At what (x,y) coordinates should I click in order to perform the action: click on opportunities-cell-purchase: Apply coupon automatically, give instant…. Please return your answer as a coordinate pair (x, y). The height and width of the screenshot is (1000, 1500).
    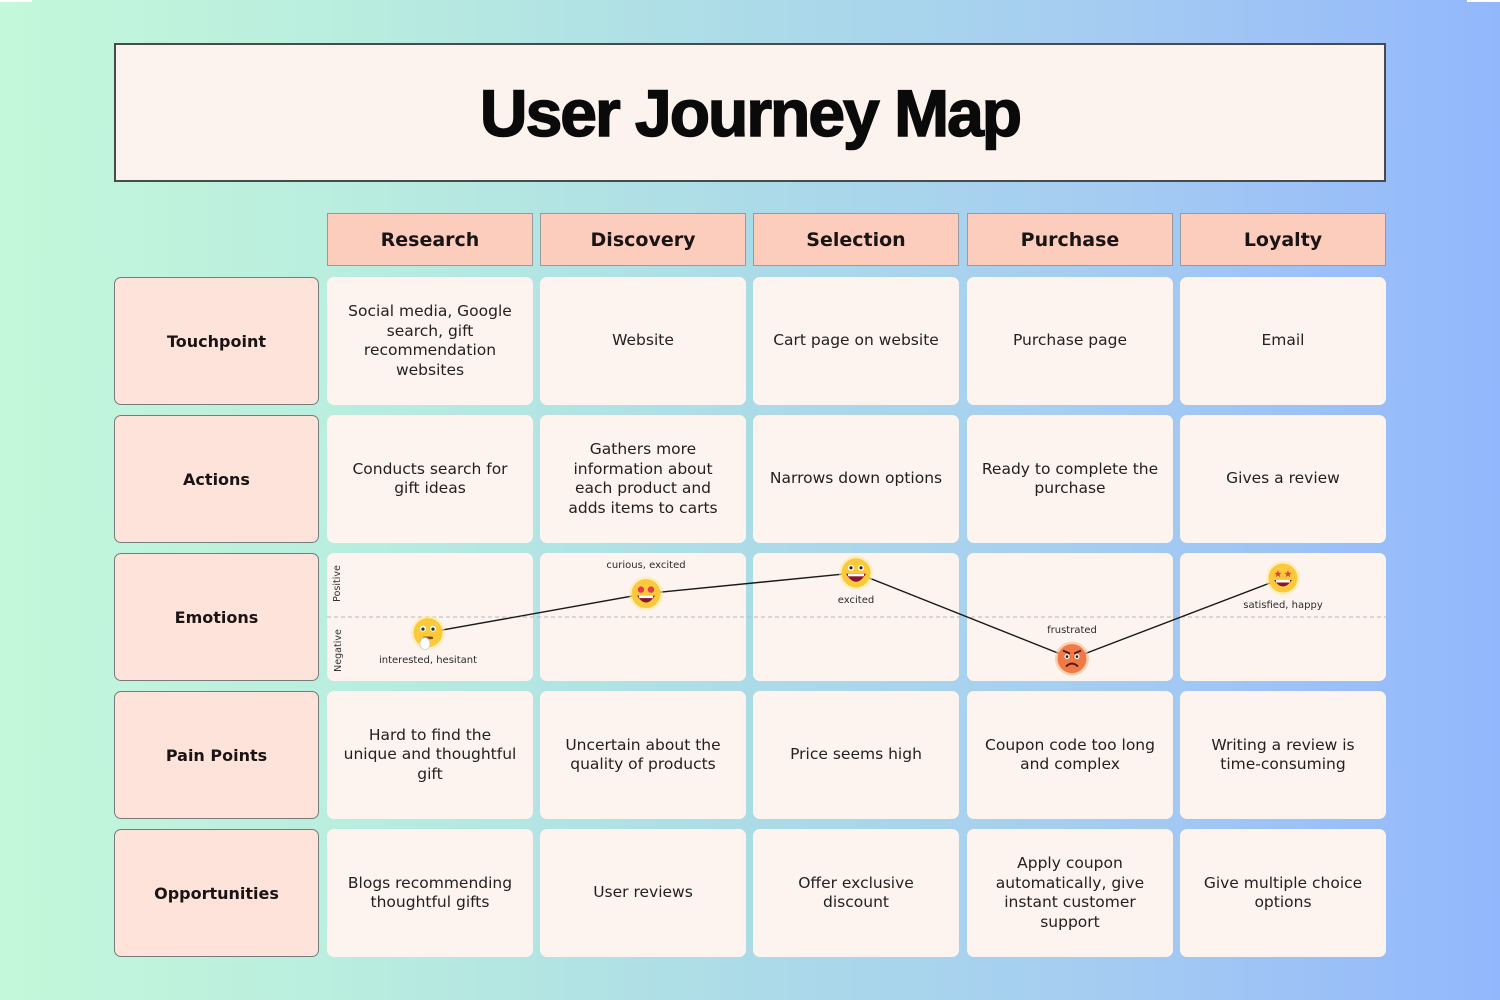
    Looking at the image, I should click on (1070, 893).